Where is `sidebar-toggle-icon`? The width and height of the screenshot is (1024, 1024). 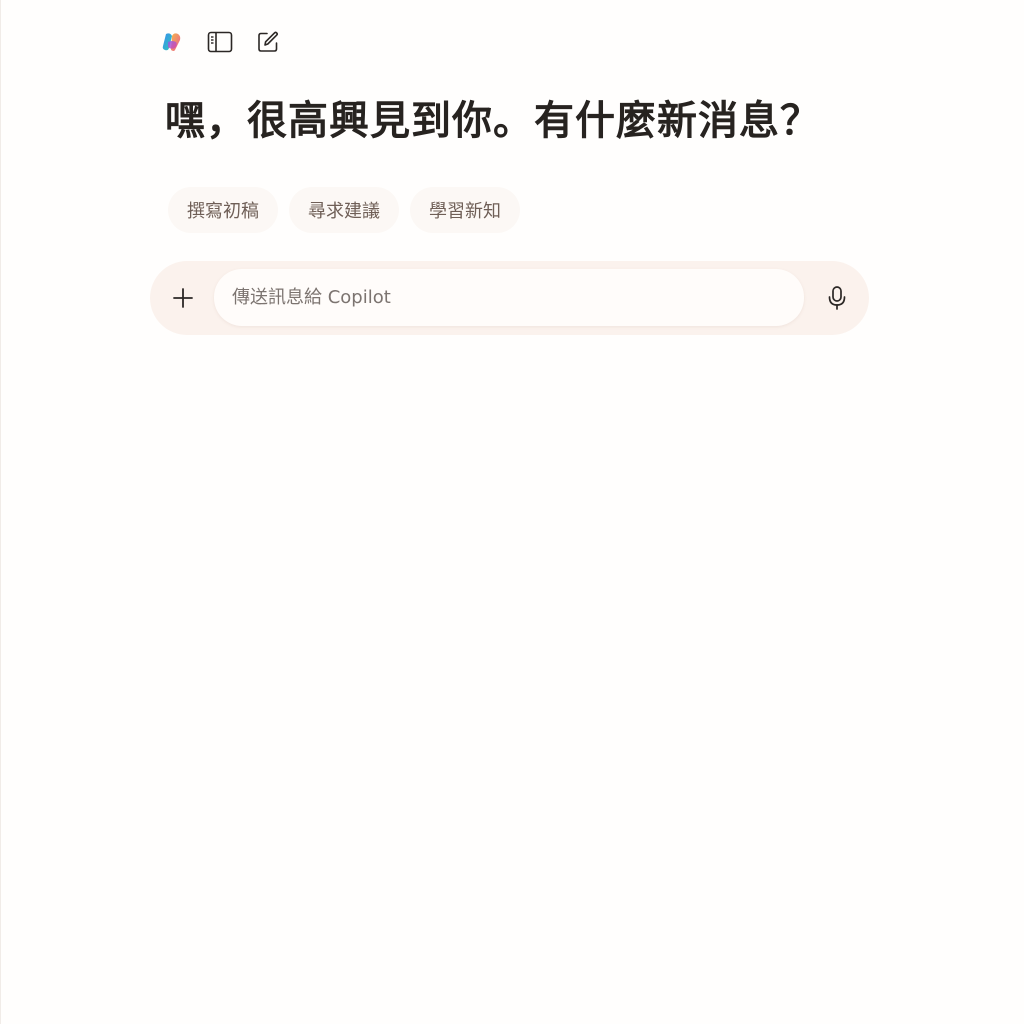
sidebar-toggle-icon is located at coordinates (220, 42).